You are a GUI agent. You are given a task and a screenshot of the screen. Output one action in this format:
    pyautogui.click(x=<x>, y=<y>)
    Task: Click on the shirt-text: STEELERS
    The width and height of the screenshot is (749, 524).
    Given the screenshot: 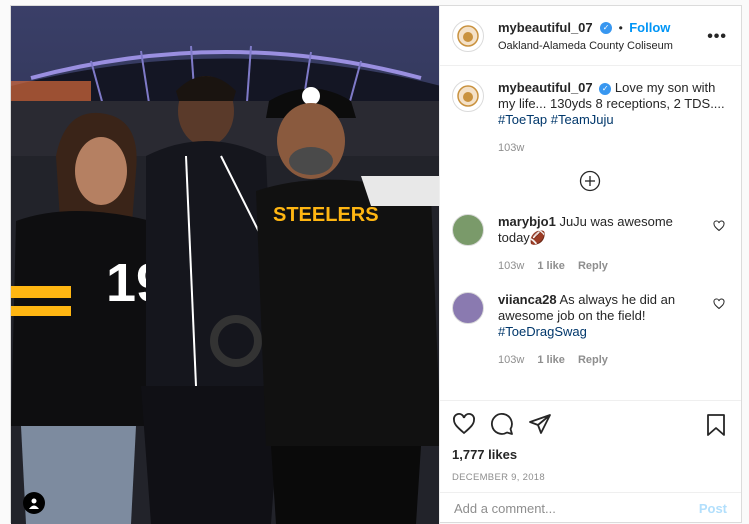 What is the action you would take?
    pyautogui.click(x=326, y=215)
    